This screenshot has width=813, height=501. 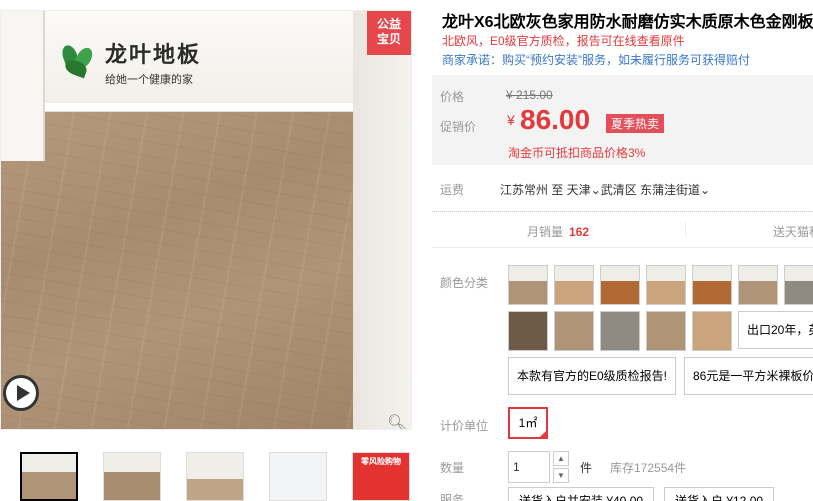 I want to click on color-option-text-1: 出口20年，英国, so click(x=775, y=330).